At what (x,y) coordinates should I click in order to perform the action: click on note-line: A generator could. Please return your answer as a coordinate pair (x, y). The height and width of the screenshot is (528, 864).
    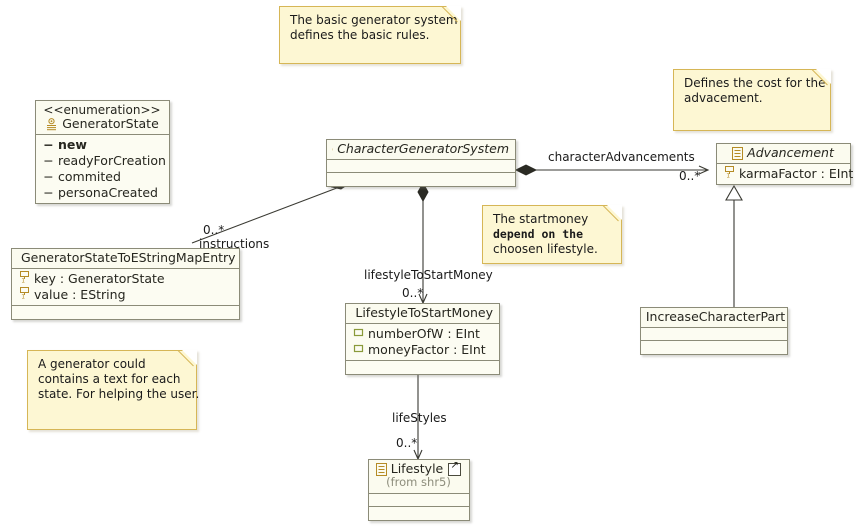
    Looking at the image, I should click on (92, 364).